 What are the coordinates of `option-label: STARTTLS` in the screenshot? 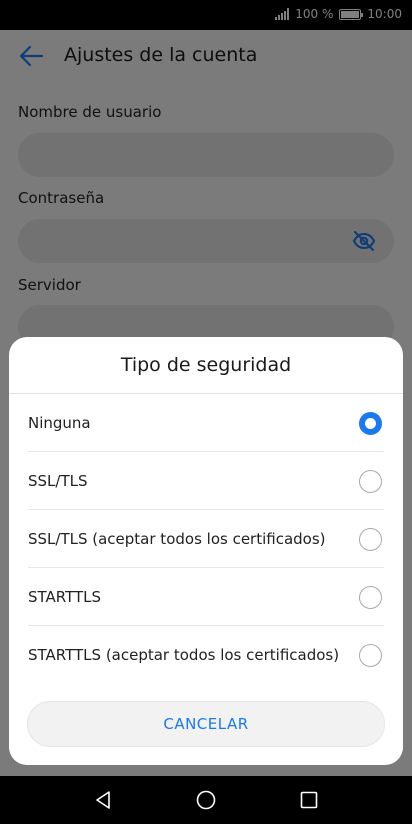 It's located at (65, 597).